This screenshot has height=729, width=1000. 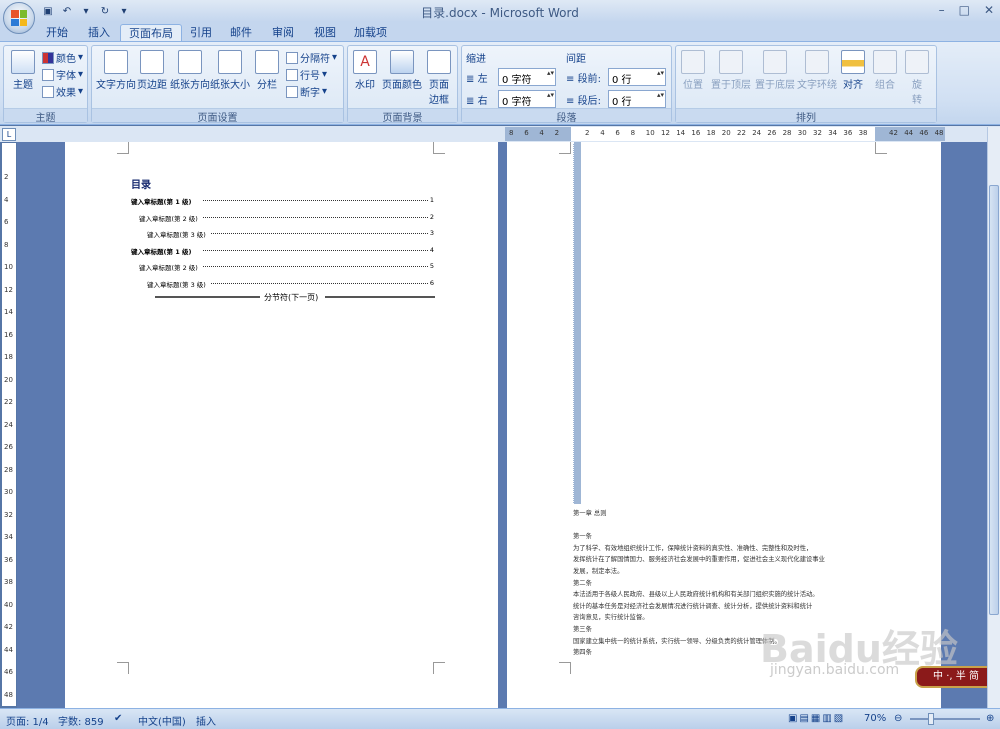 What do you see at coordinates (283, 251) in the screenshot?
I see `toc-entry: 键入章标题(第 1 级) 4` at bounding box center [283, 251].